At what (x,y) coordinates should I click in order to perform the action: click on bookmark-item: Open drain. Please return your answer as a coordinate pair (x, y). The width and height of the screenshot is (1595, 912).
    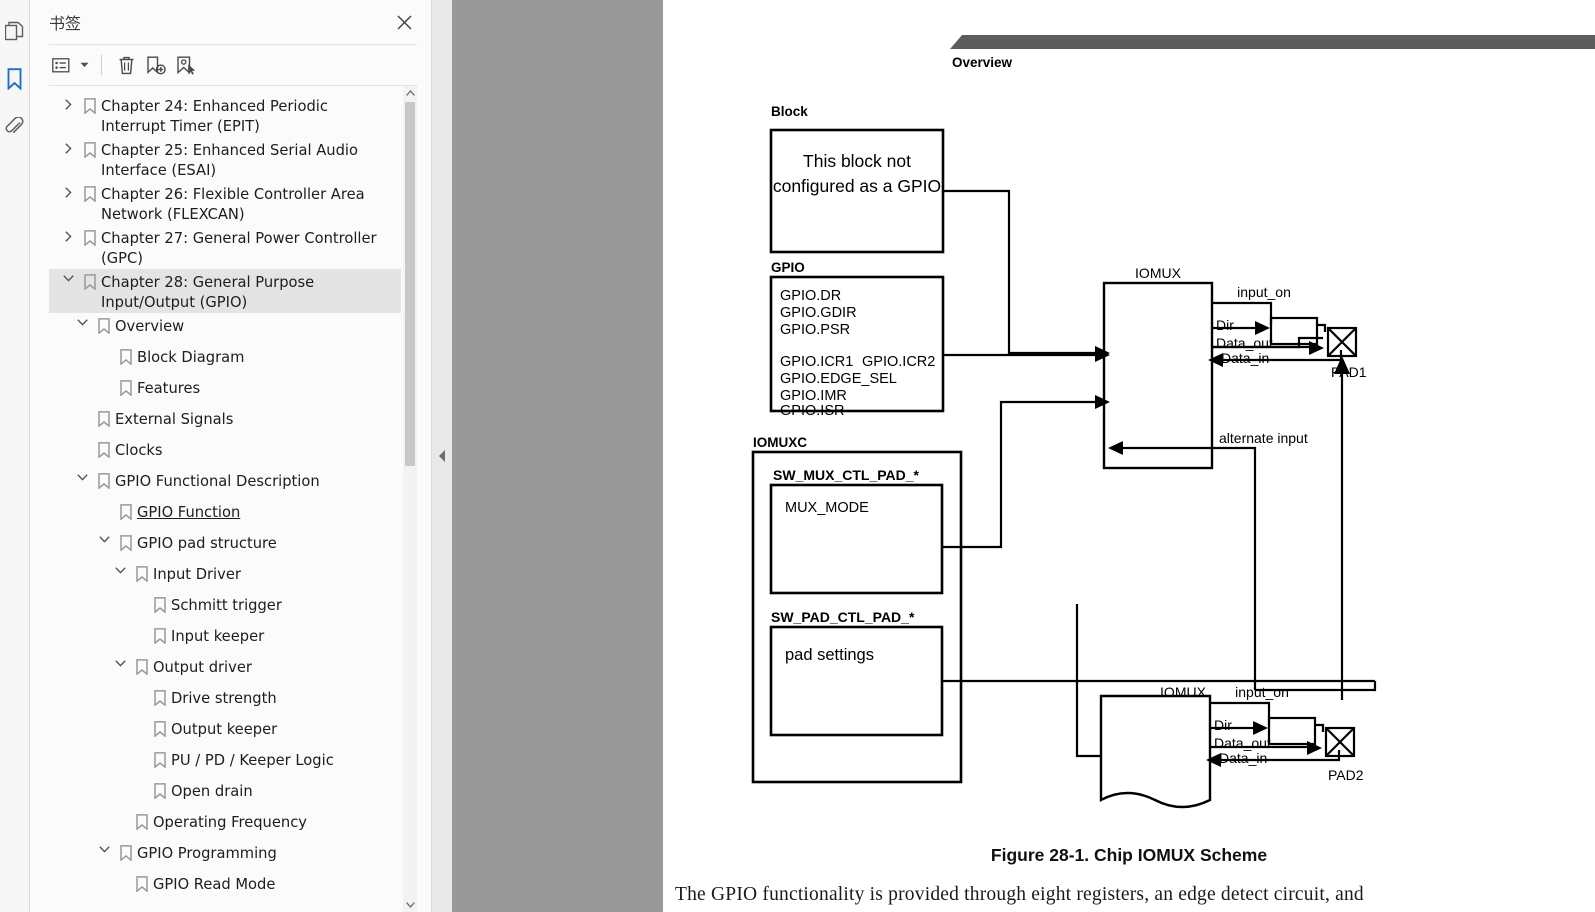
    Looking at the image, I should click on (225, 793).